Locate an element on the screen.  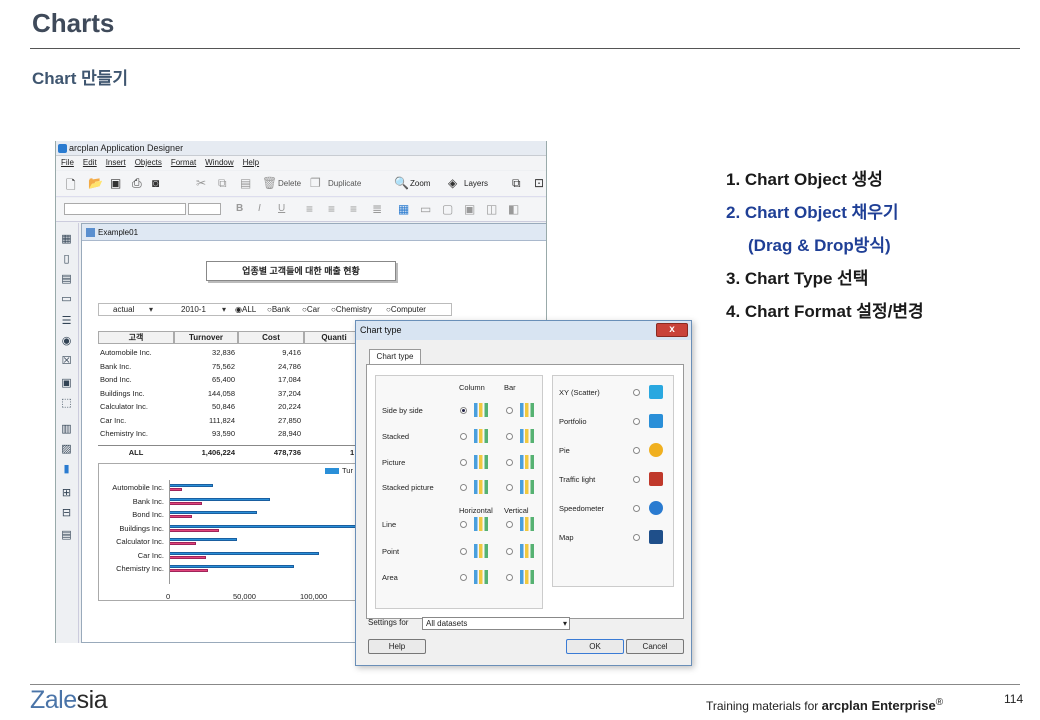
layers-button: Layers is located at coordinates (476, 183).